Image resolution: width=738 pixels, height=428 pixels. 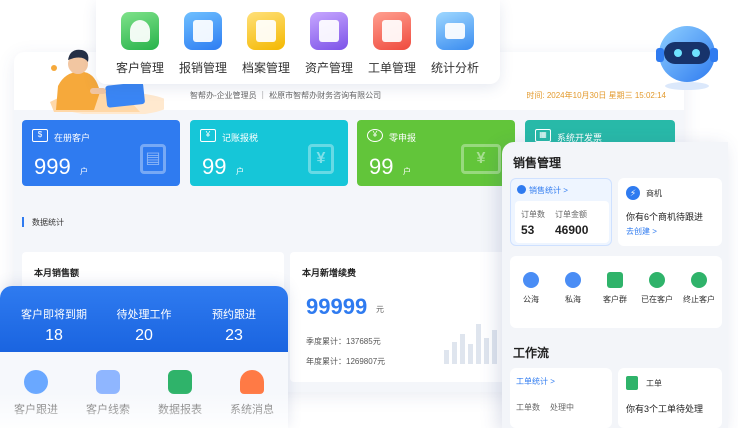 I want to click on ticket-title: 工单, so click(x=654, y=383).